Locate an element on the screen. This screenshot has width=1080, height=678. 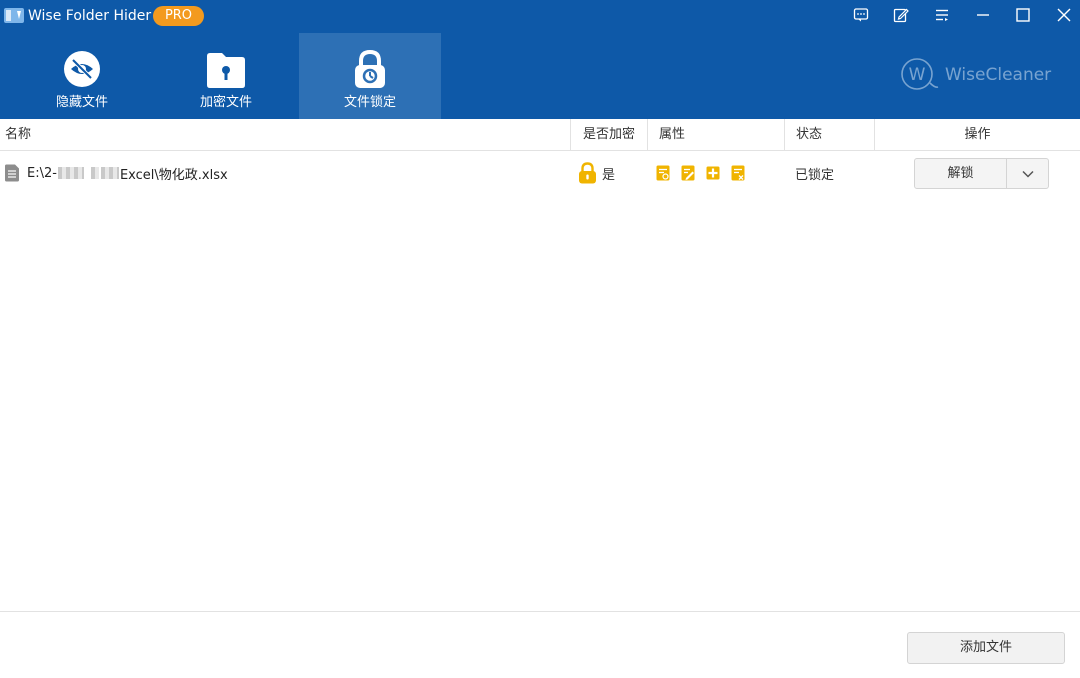
status-value: 已锁定 is located at coordinates (815, 175).